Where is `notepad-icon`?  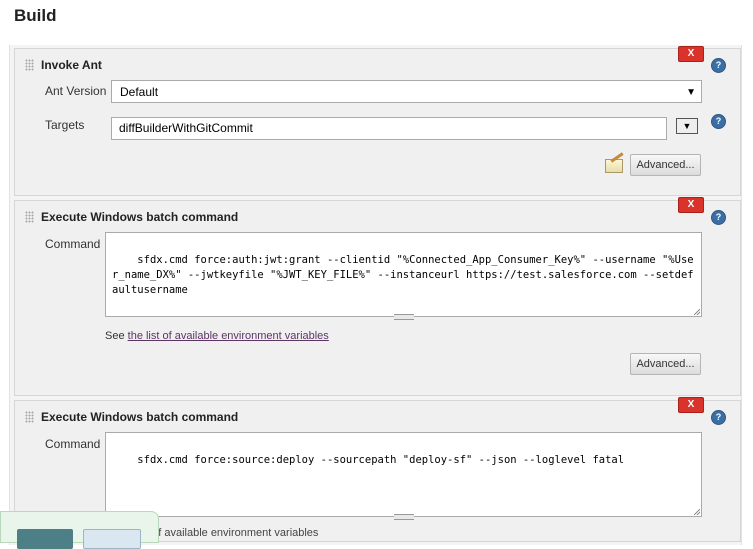 notepad-icon is located at coordinates (614, 166).